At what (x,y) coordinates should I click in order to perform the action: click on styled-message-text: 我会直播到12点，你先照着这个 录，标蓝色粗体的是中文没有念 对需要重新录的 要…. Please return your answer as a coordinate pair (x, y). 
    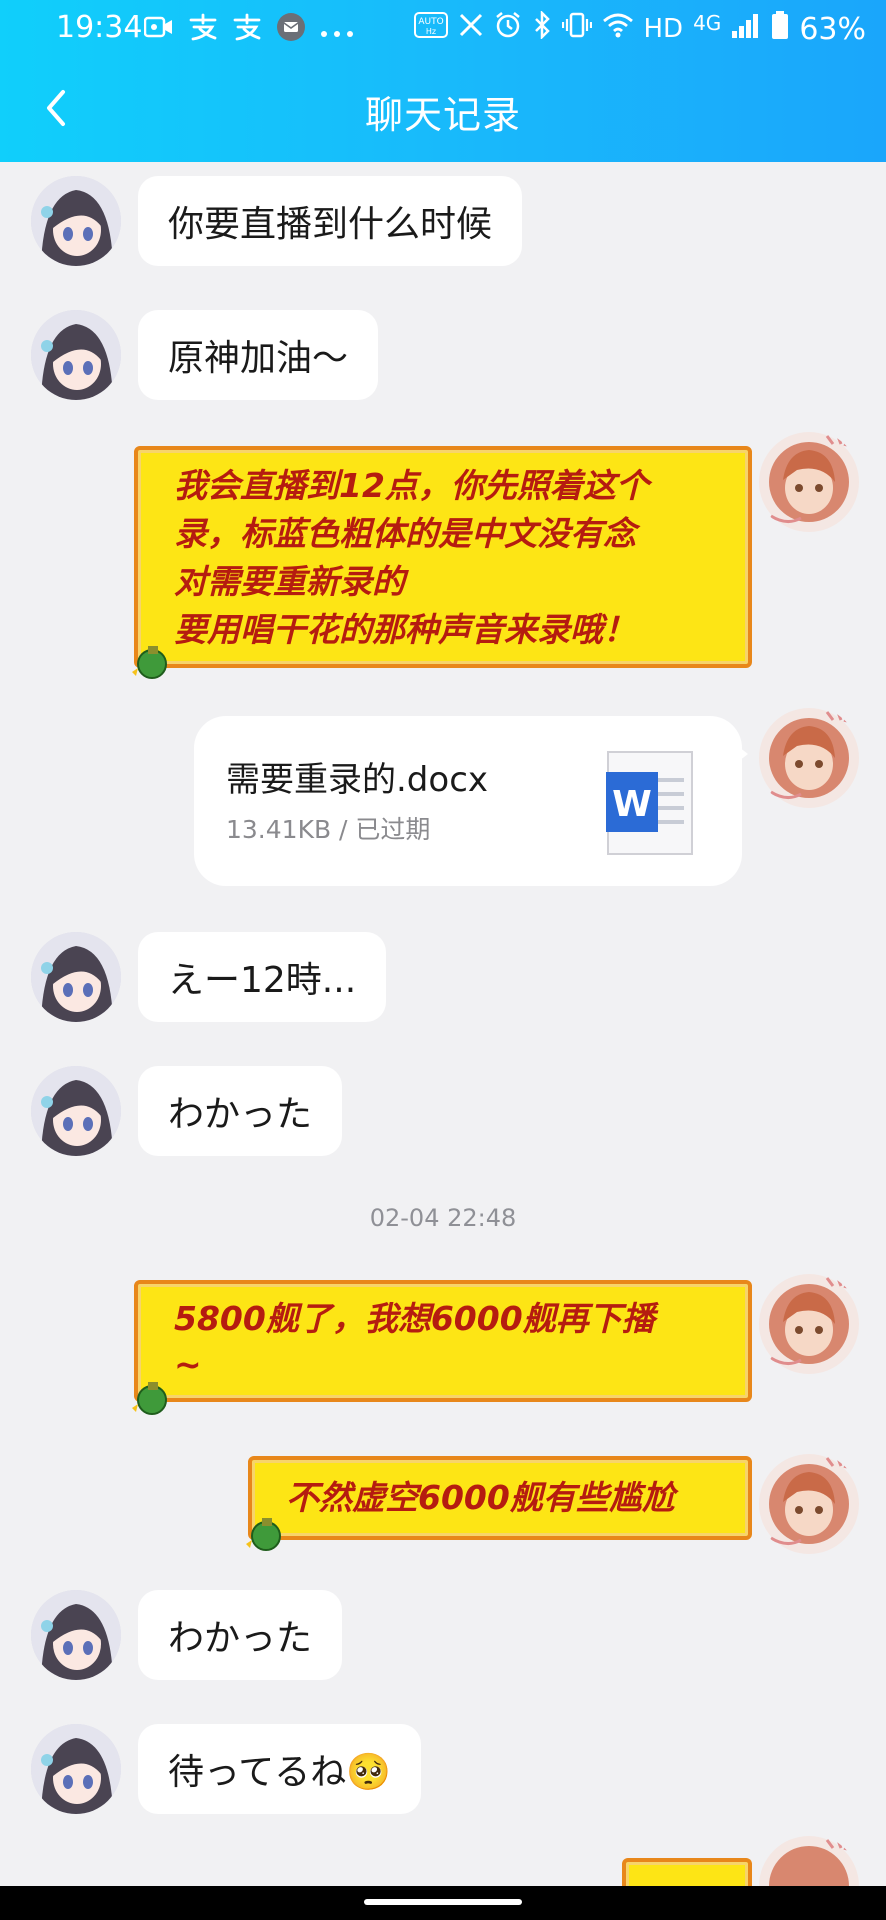
    Looking at the image, I should click on (451, 558).